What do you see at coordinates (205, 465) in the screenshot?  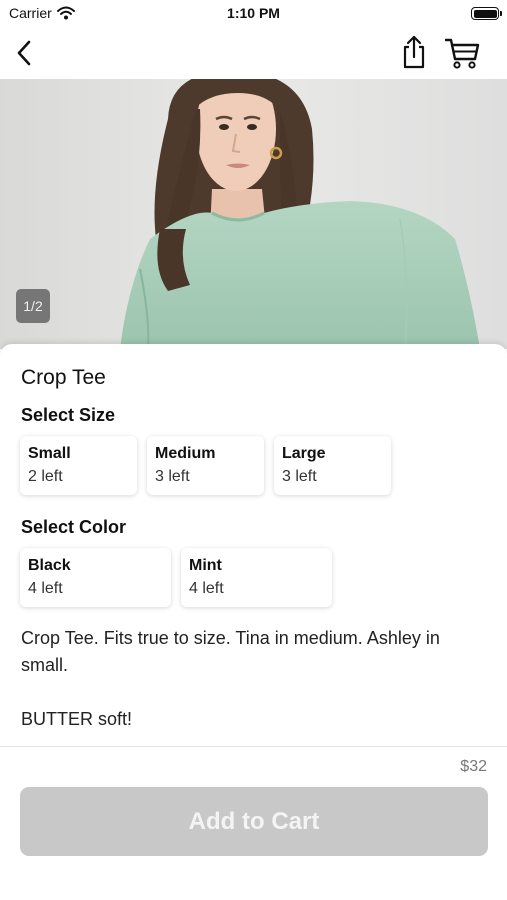 I see `size-option-medium: Medium 3 left` at bounding box center [205, 465].